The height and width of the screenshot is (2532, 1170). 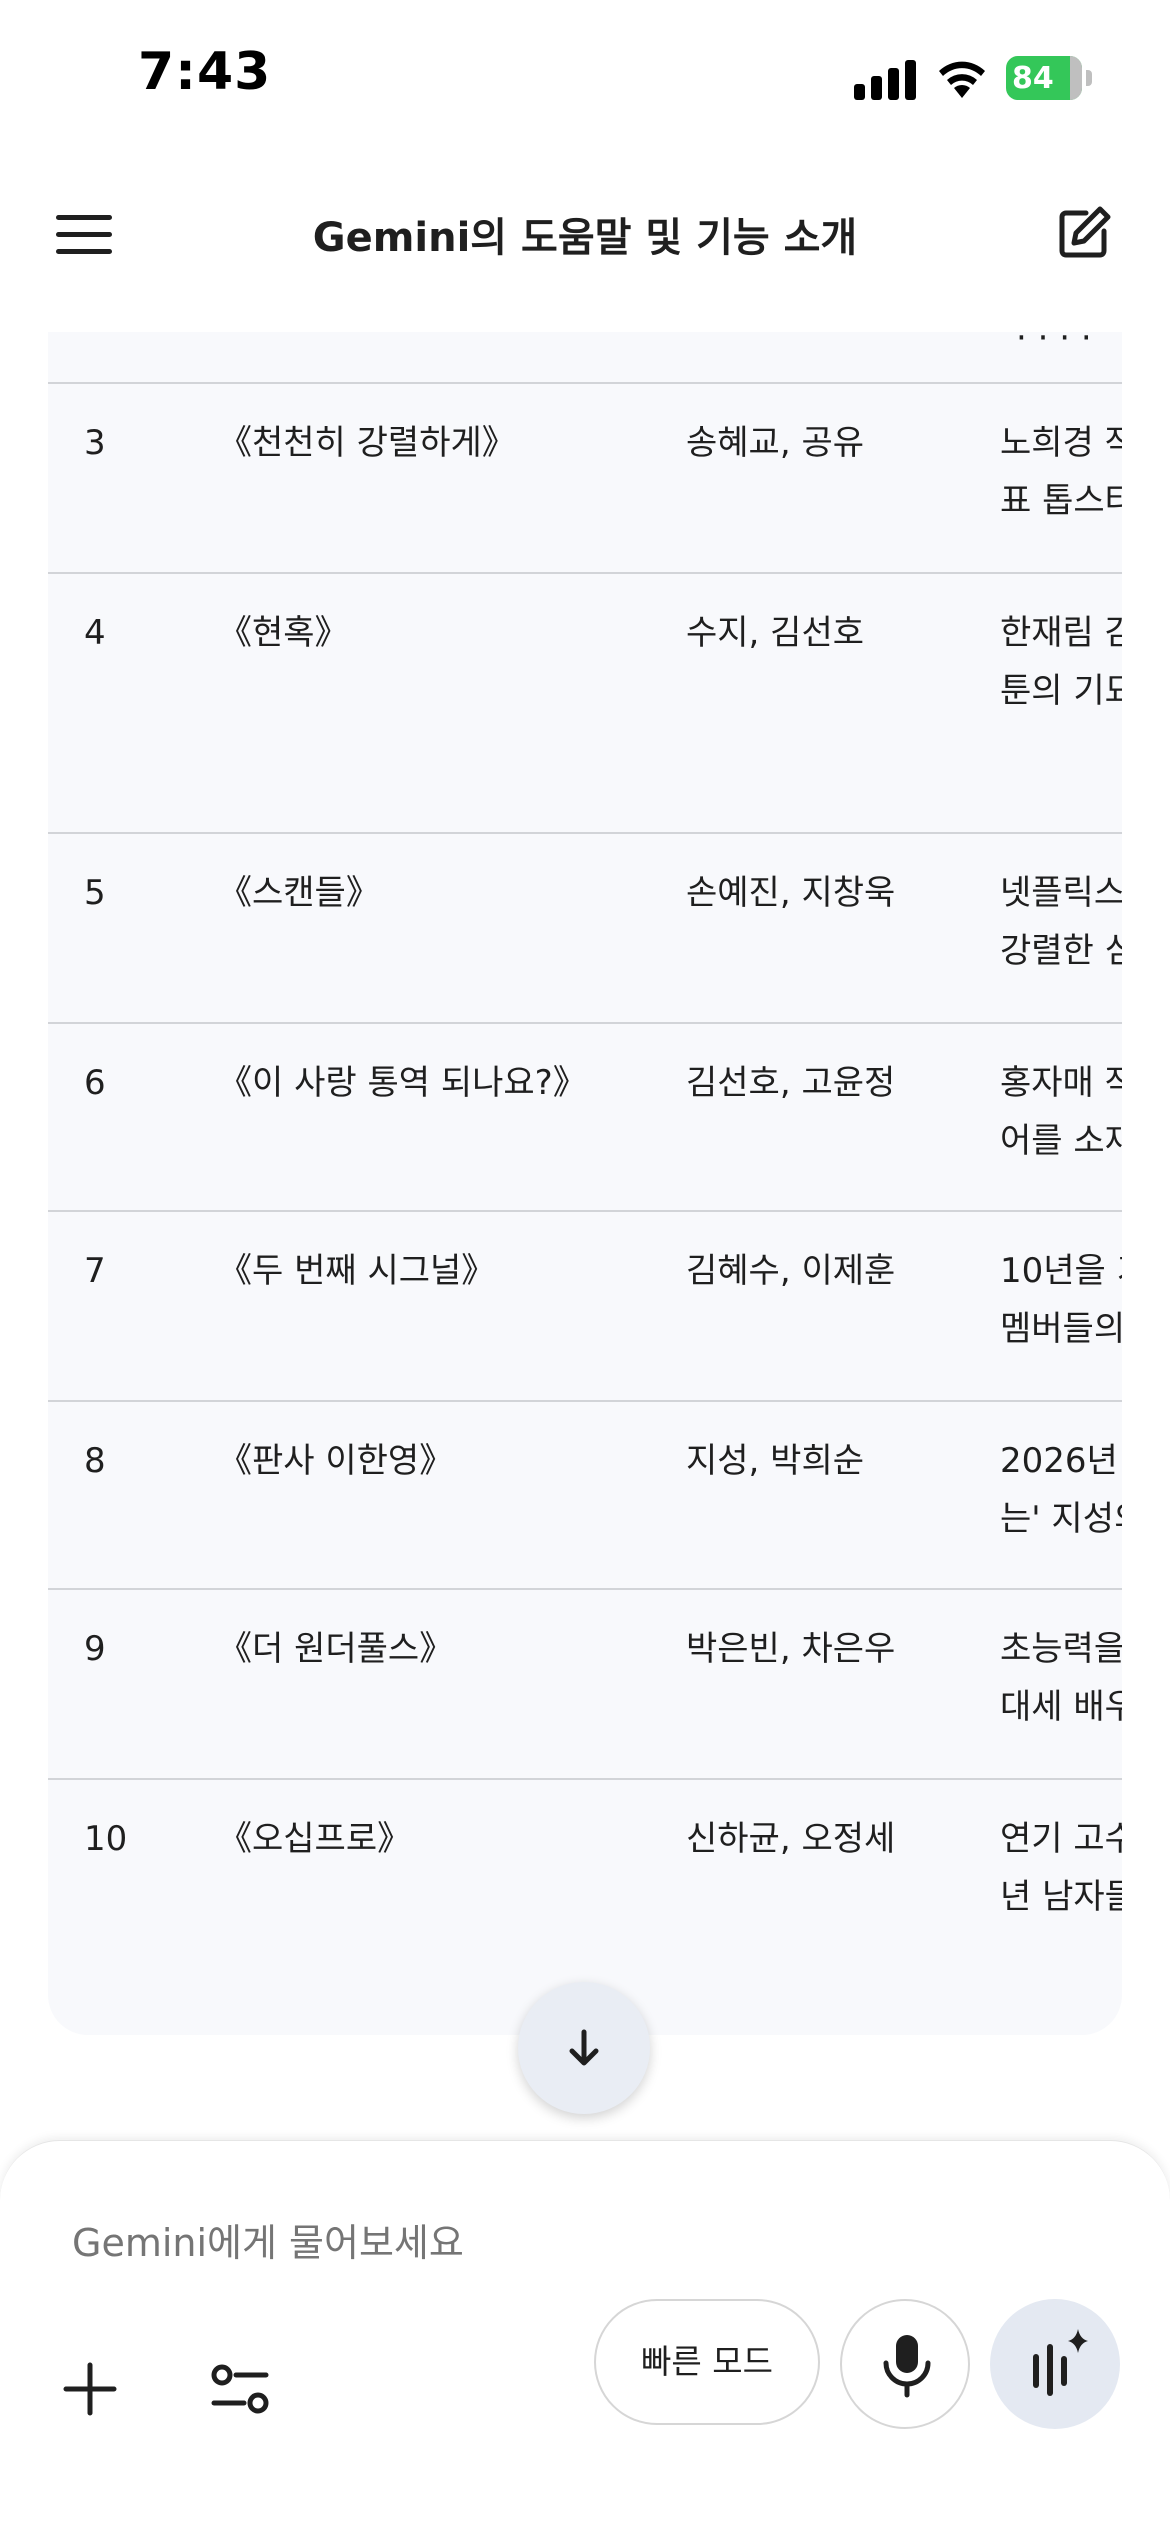 I want to click on cast-cell: 신하균, 오정세, so click(x=791, y=1839).